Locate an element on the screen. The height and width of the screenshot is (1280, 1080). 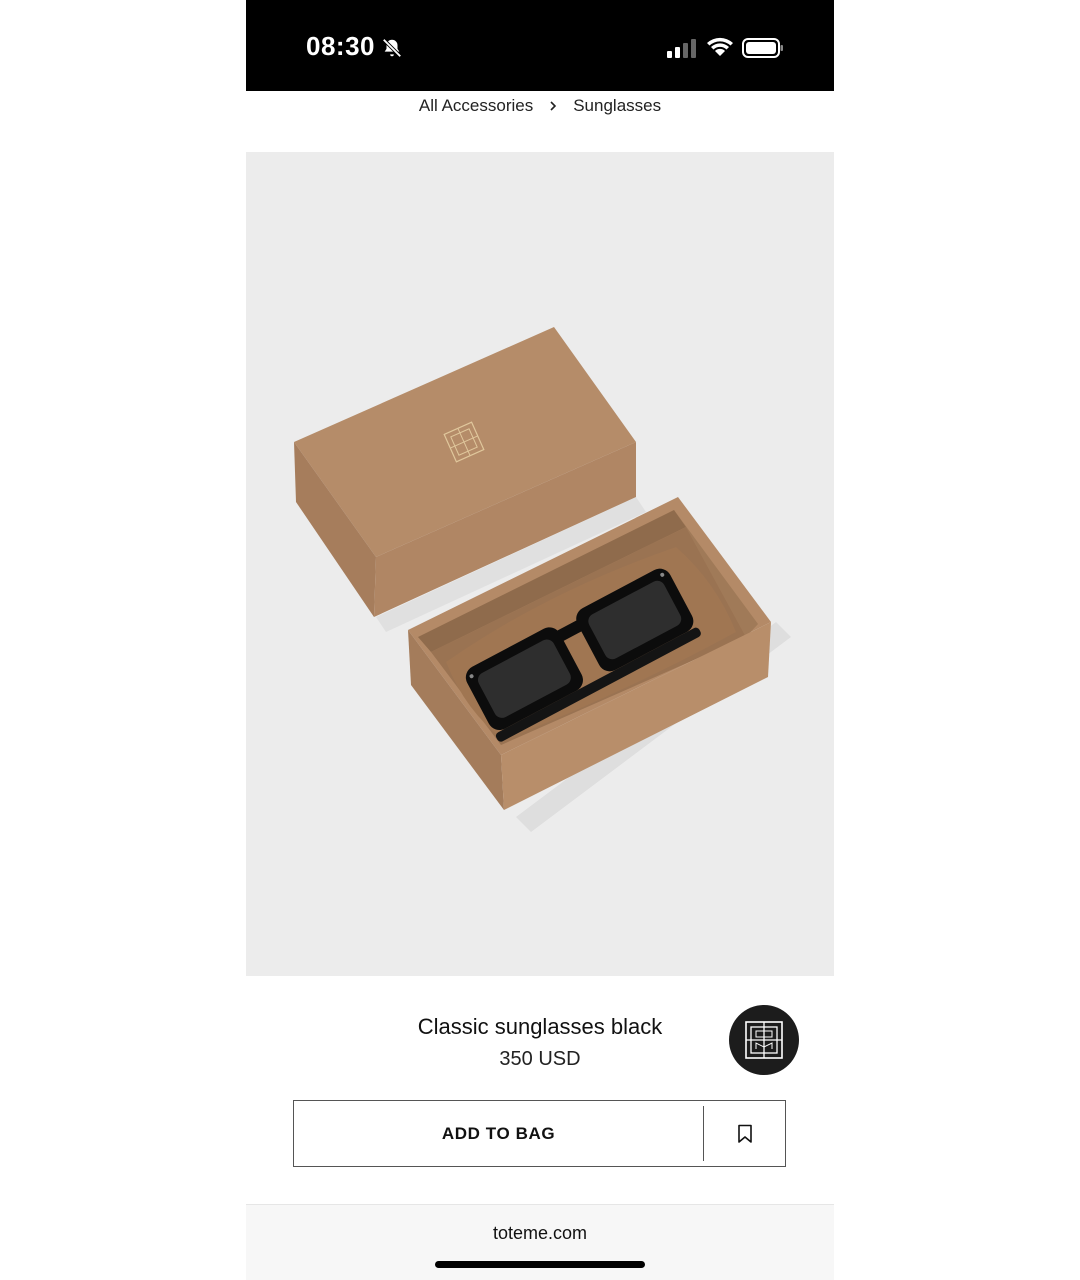
breadcrumb-sunglasses: Sunglasses is located at coordinates (617, 106).